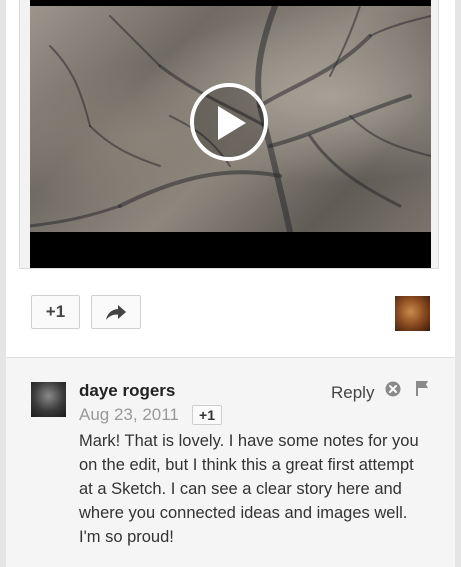 This screenshot has height=567, width=461. What do you see at coordinates (129, 415) in the screenshot?
I see `comment-date: Aug 23, 2011` at bounding box center [129, 415].